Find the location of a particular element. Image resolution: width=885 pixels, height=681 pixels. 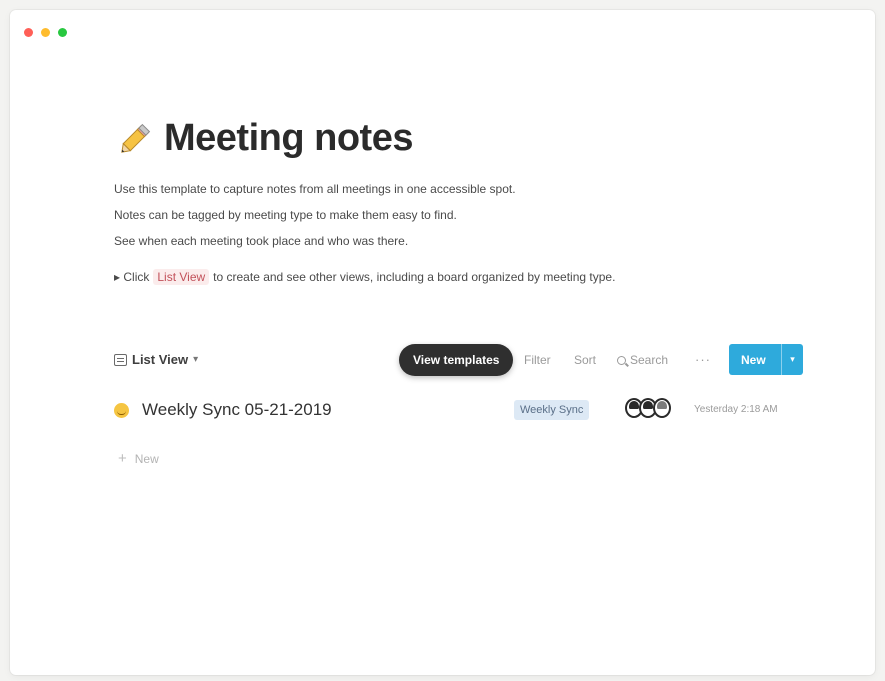

created-date: Yesterday 2:18 AM is located at coordinates (736, 409).